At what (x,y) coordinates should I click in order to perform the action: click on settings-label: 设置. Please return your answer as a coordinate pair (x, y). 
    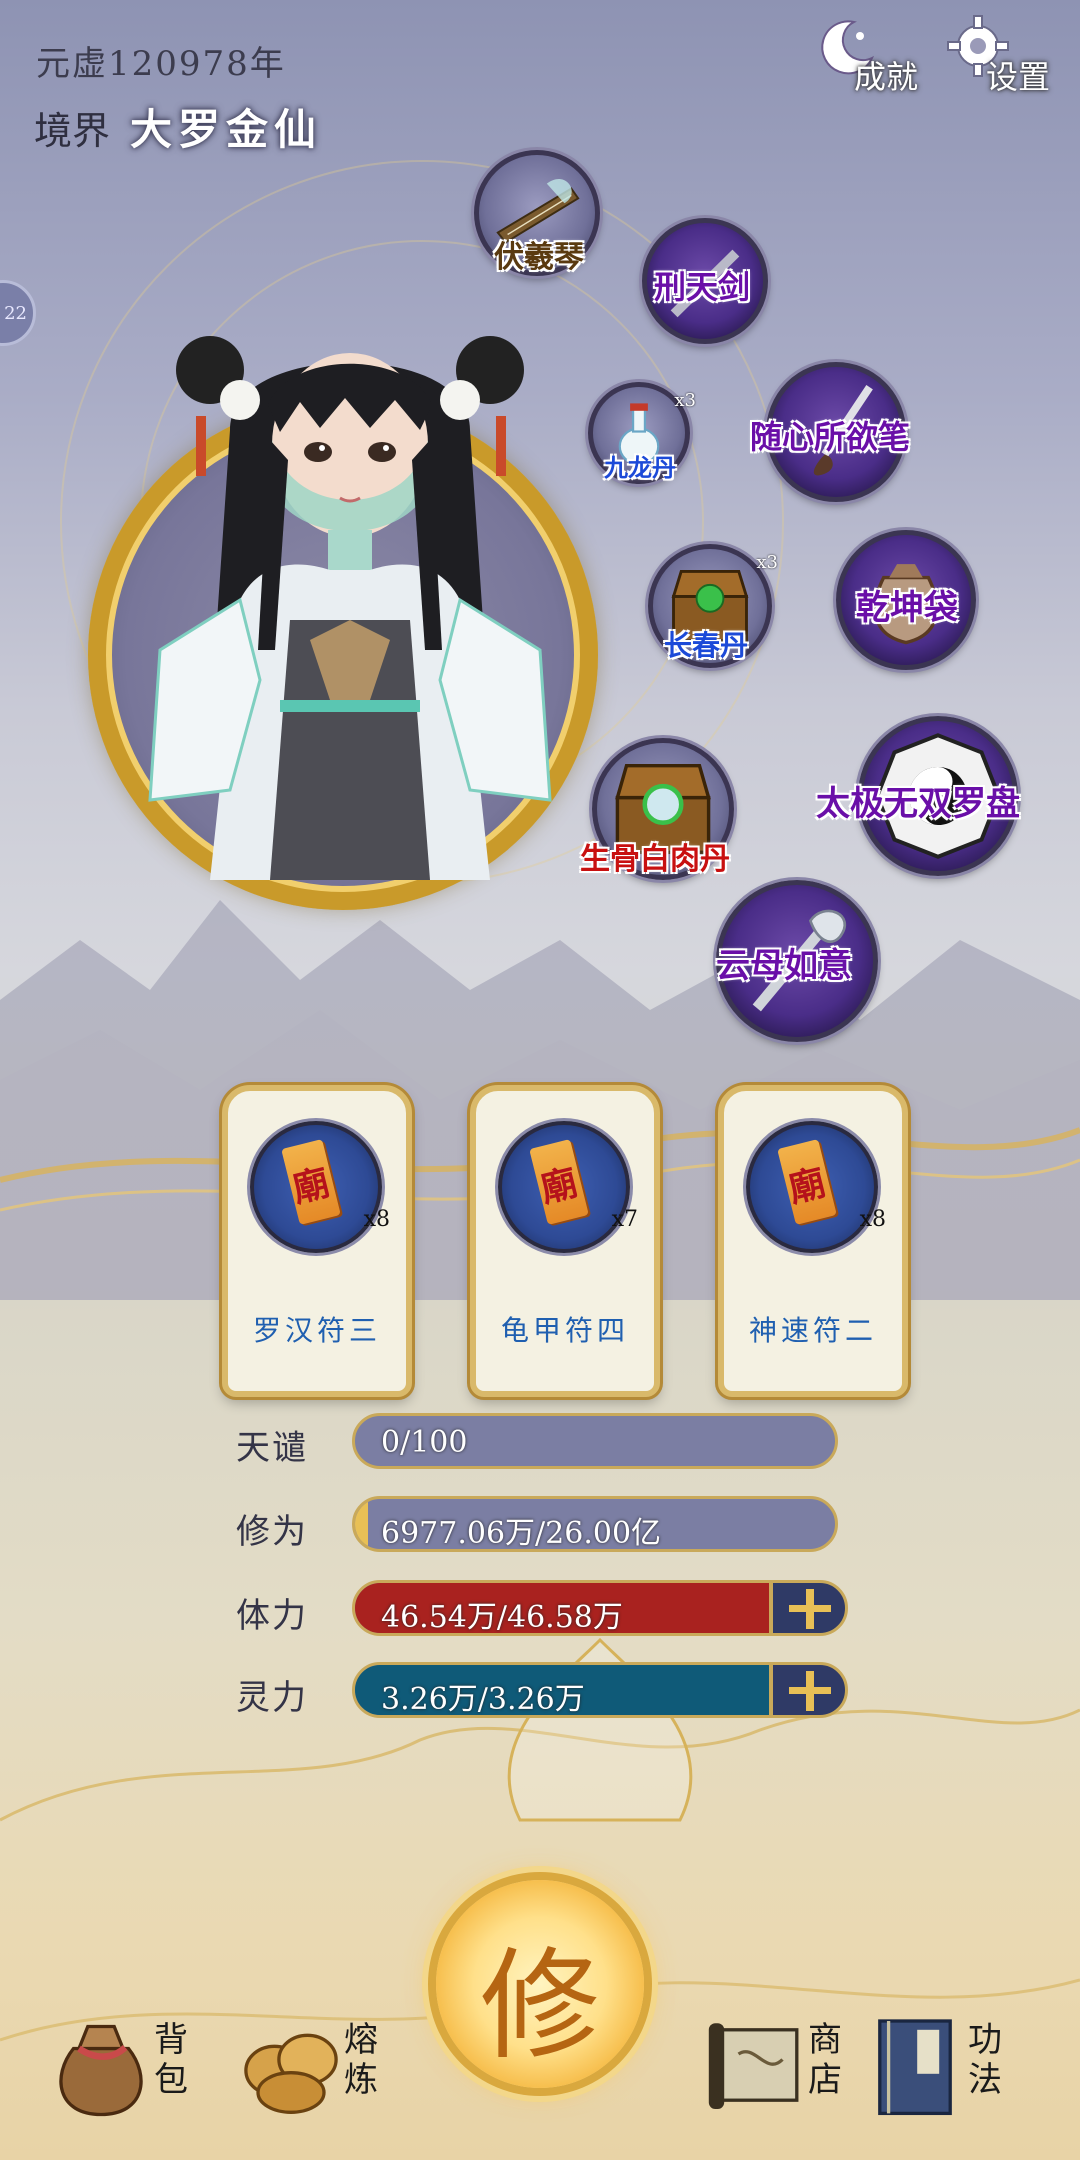
    Looking at the image, I should click on (1018, 77).